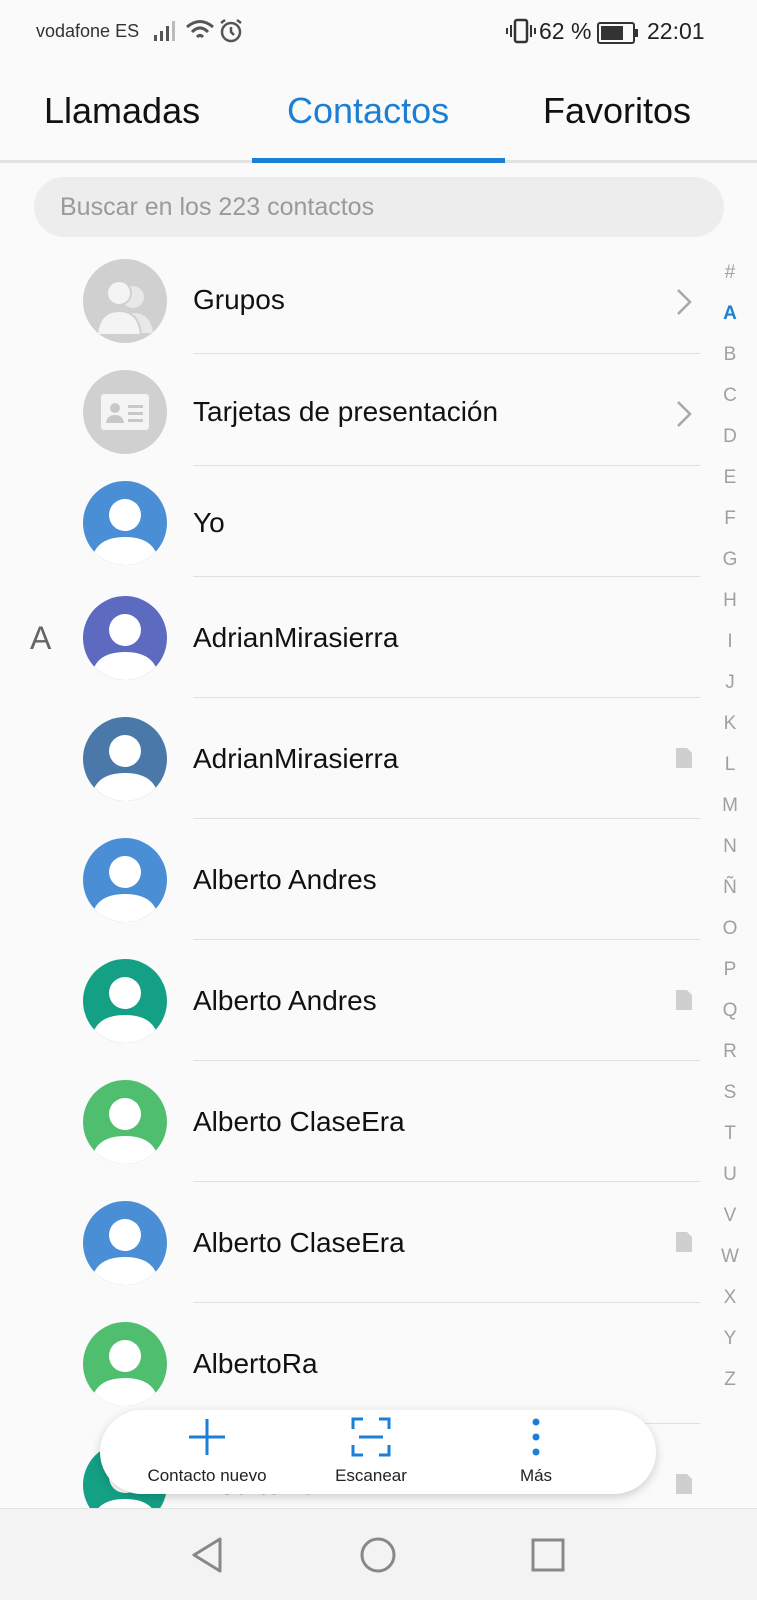 Image resolution: width=757 pixels, height=1600 pixels. What do you see at coordinates (122, 111) in the screenshot?
I see `tab-llamadas: Llamadas` at bounding box center [122, 111].